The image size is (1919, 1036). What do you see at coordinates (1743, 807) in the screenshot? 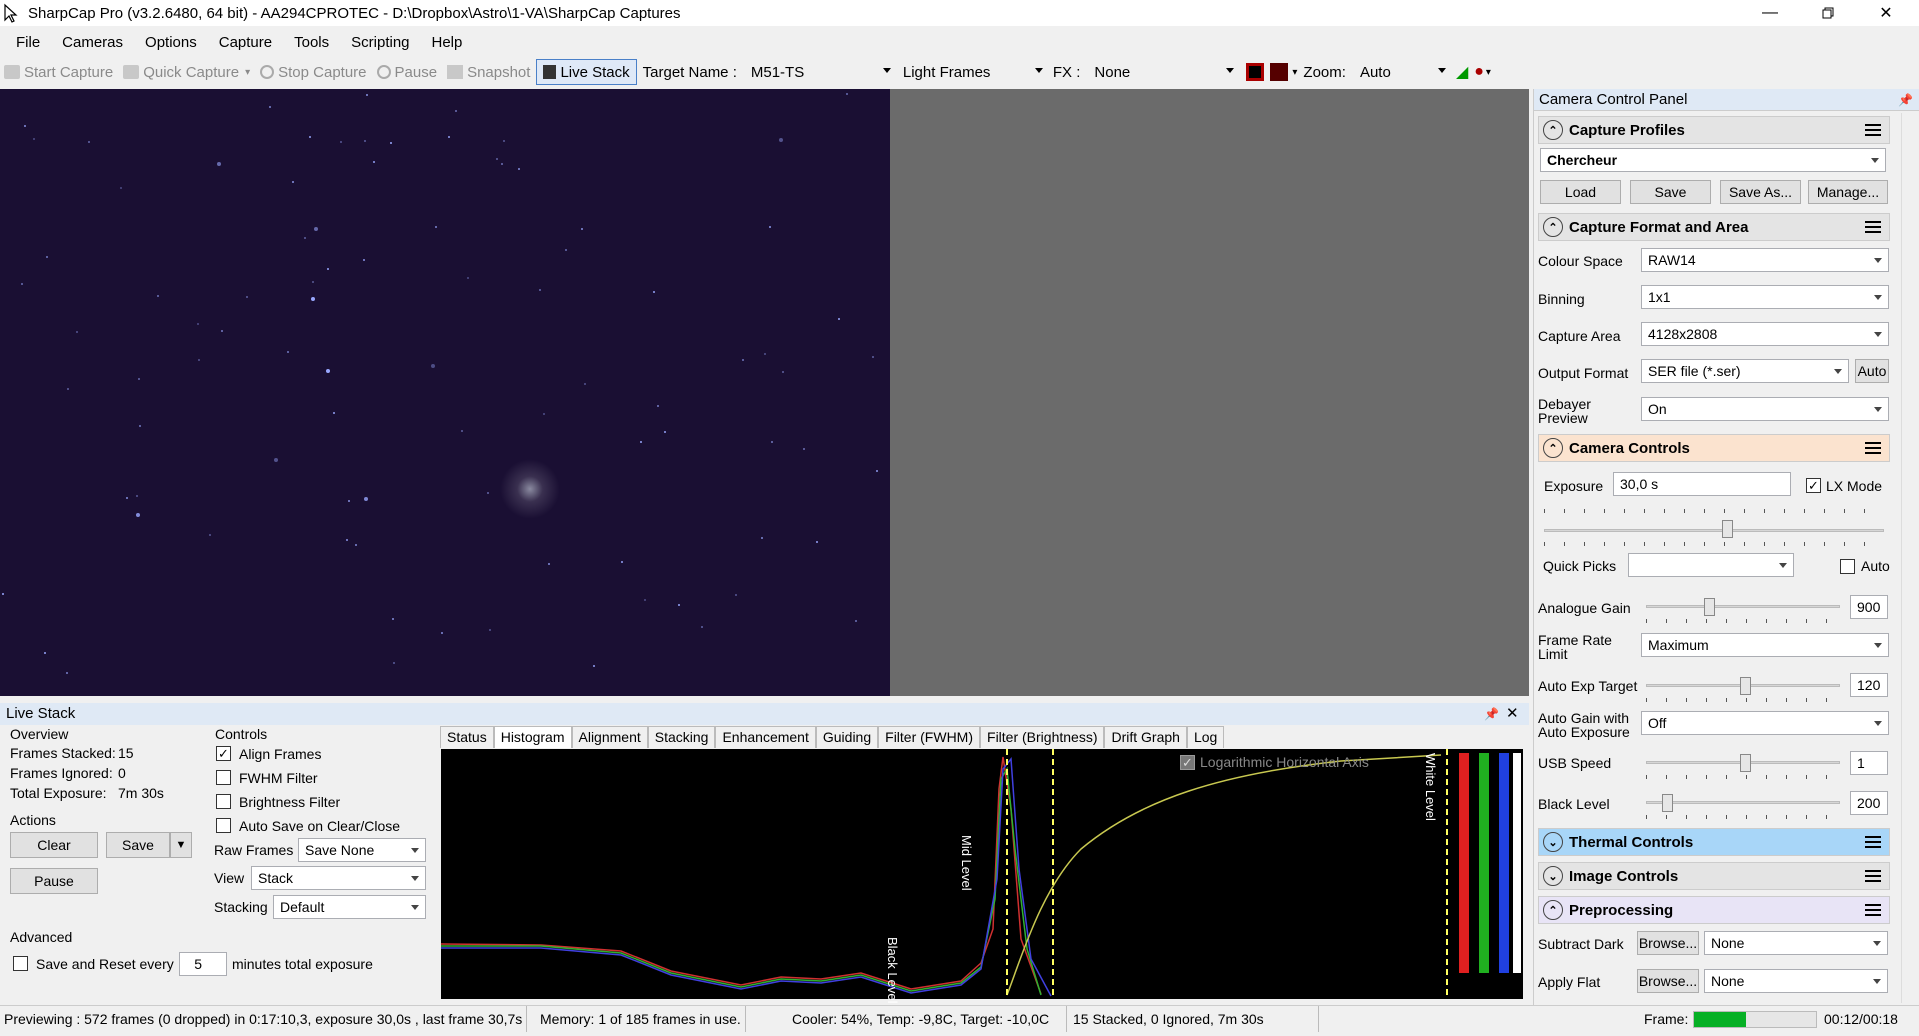
I see `black-level-slider` at bounding box center [1743, 807].